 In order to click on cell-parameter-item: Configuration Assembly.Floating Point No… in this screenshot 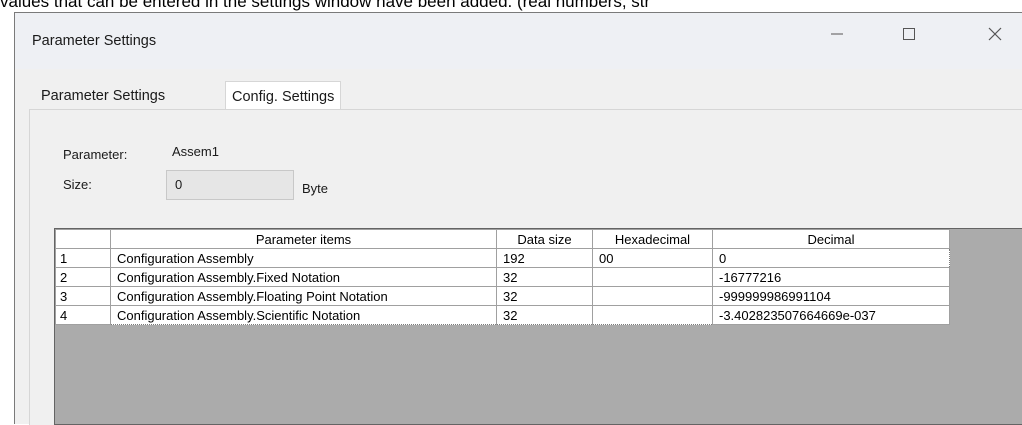, I will do `click(303, 296)`.